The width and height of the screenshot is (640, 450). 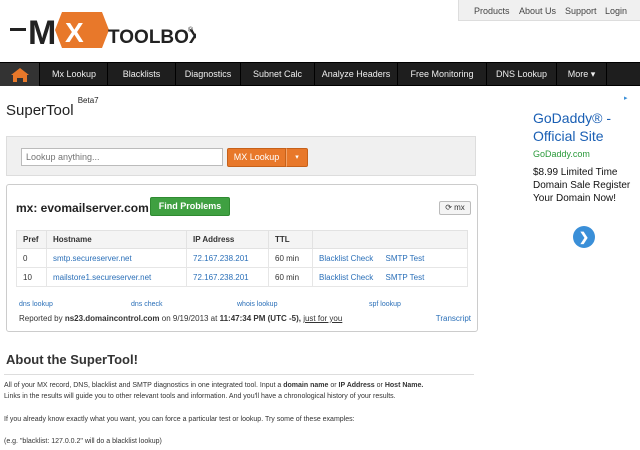 I want to click on about-heading: About the SuperTool!, so click(x=72, y=359).